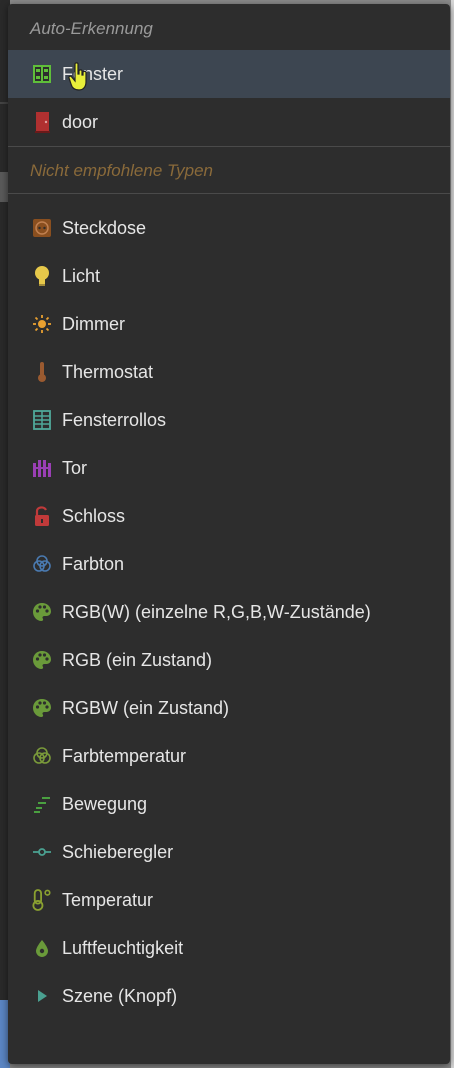  I want to click on lightbulb-icon, so click(42, 276).